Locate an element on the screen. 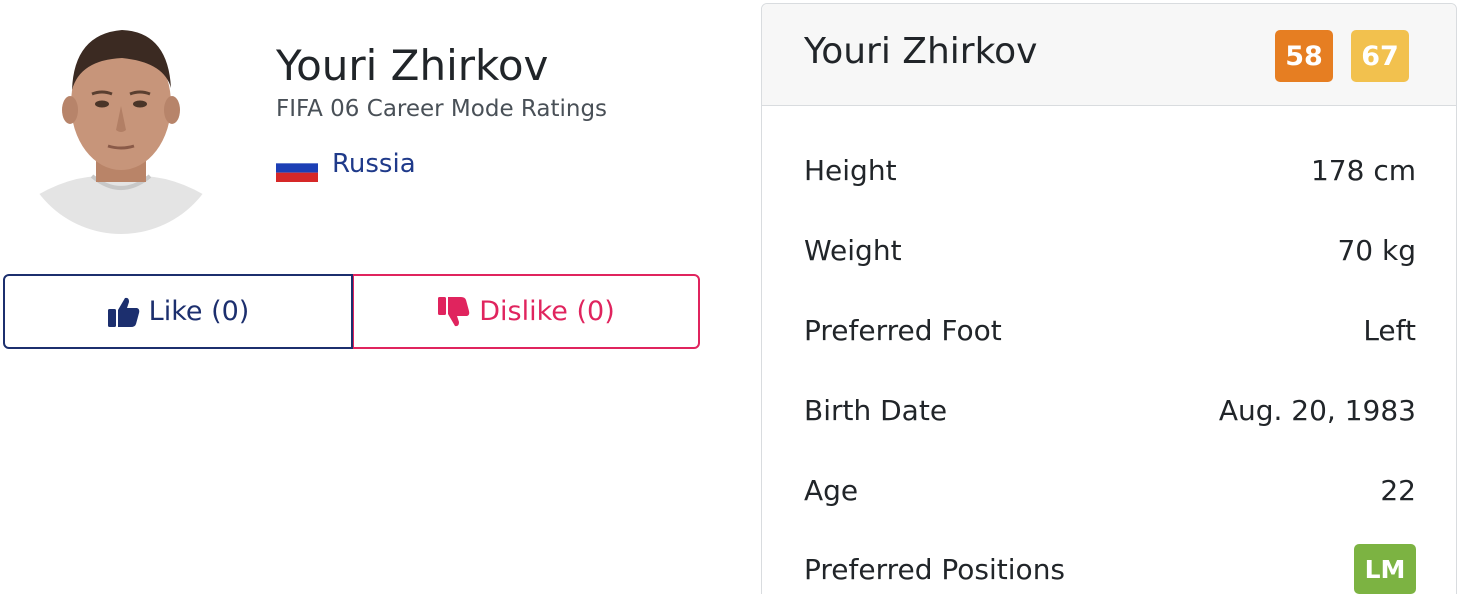 This screenshot has width=1460, height=594. potential-rating-badge: 67 is located at coordinates (1380, 56).